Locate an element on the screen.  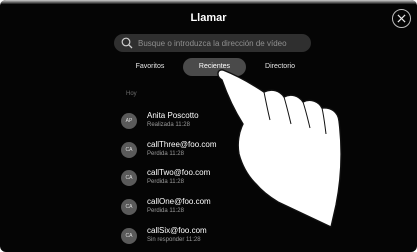
avatar: AP is located at coordinates (129, 121).